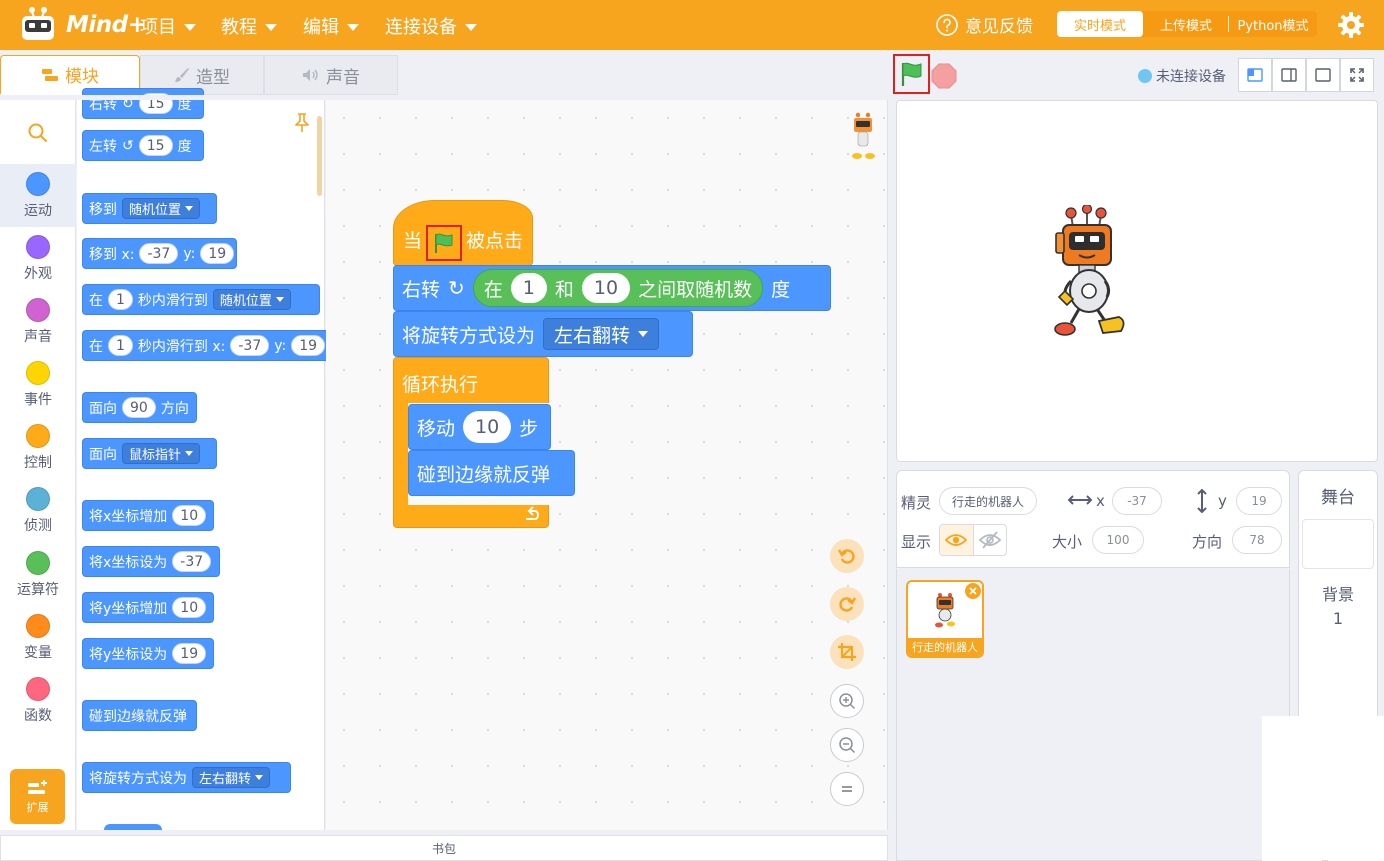 Image resolution: width=1384 pixels, height=861 pixels. What do you see at coordinates (38, 638) in the screenshot?
I see `category-variables: 变量` at bounding box center [38, 638].